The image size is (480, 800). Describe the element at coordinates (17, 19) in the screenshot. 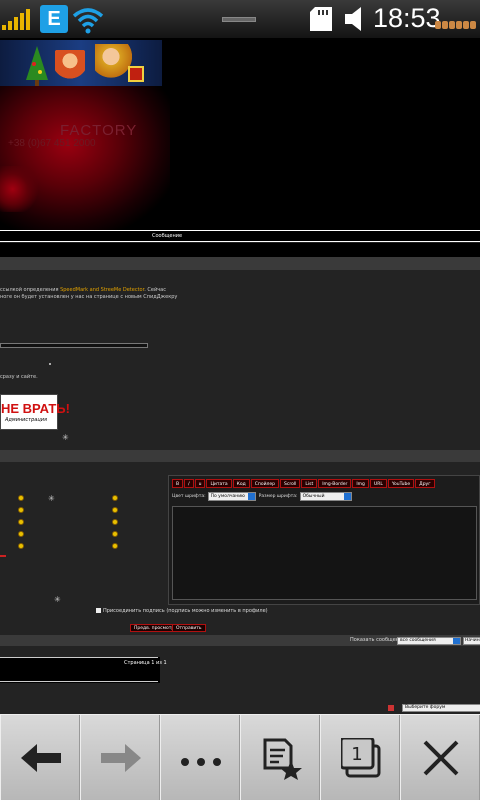

I see `signal-icon` at that location.